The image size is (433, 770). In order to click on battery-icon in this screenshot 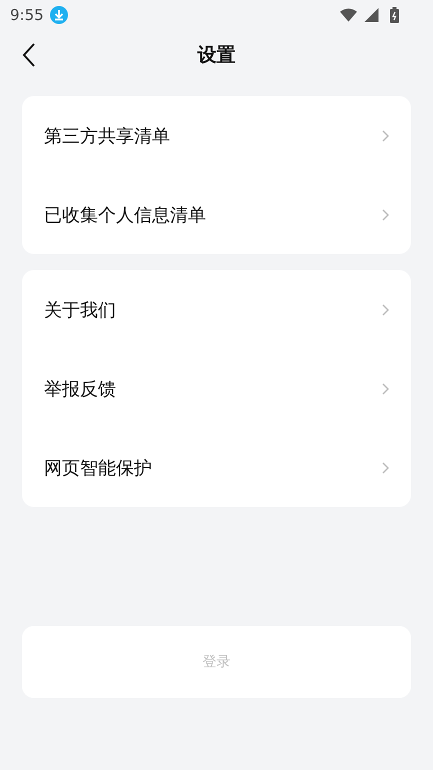, I will do `click(394, 15)`.